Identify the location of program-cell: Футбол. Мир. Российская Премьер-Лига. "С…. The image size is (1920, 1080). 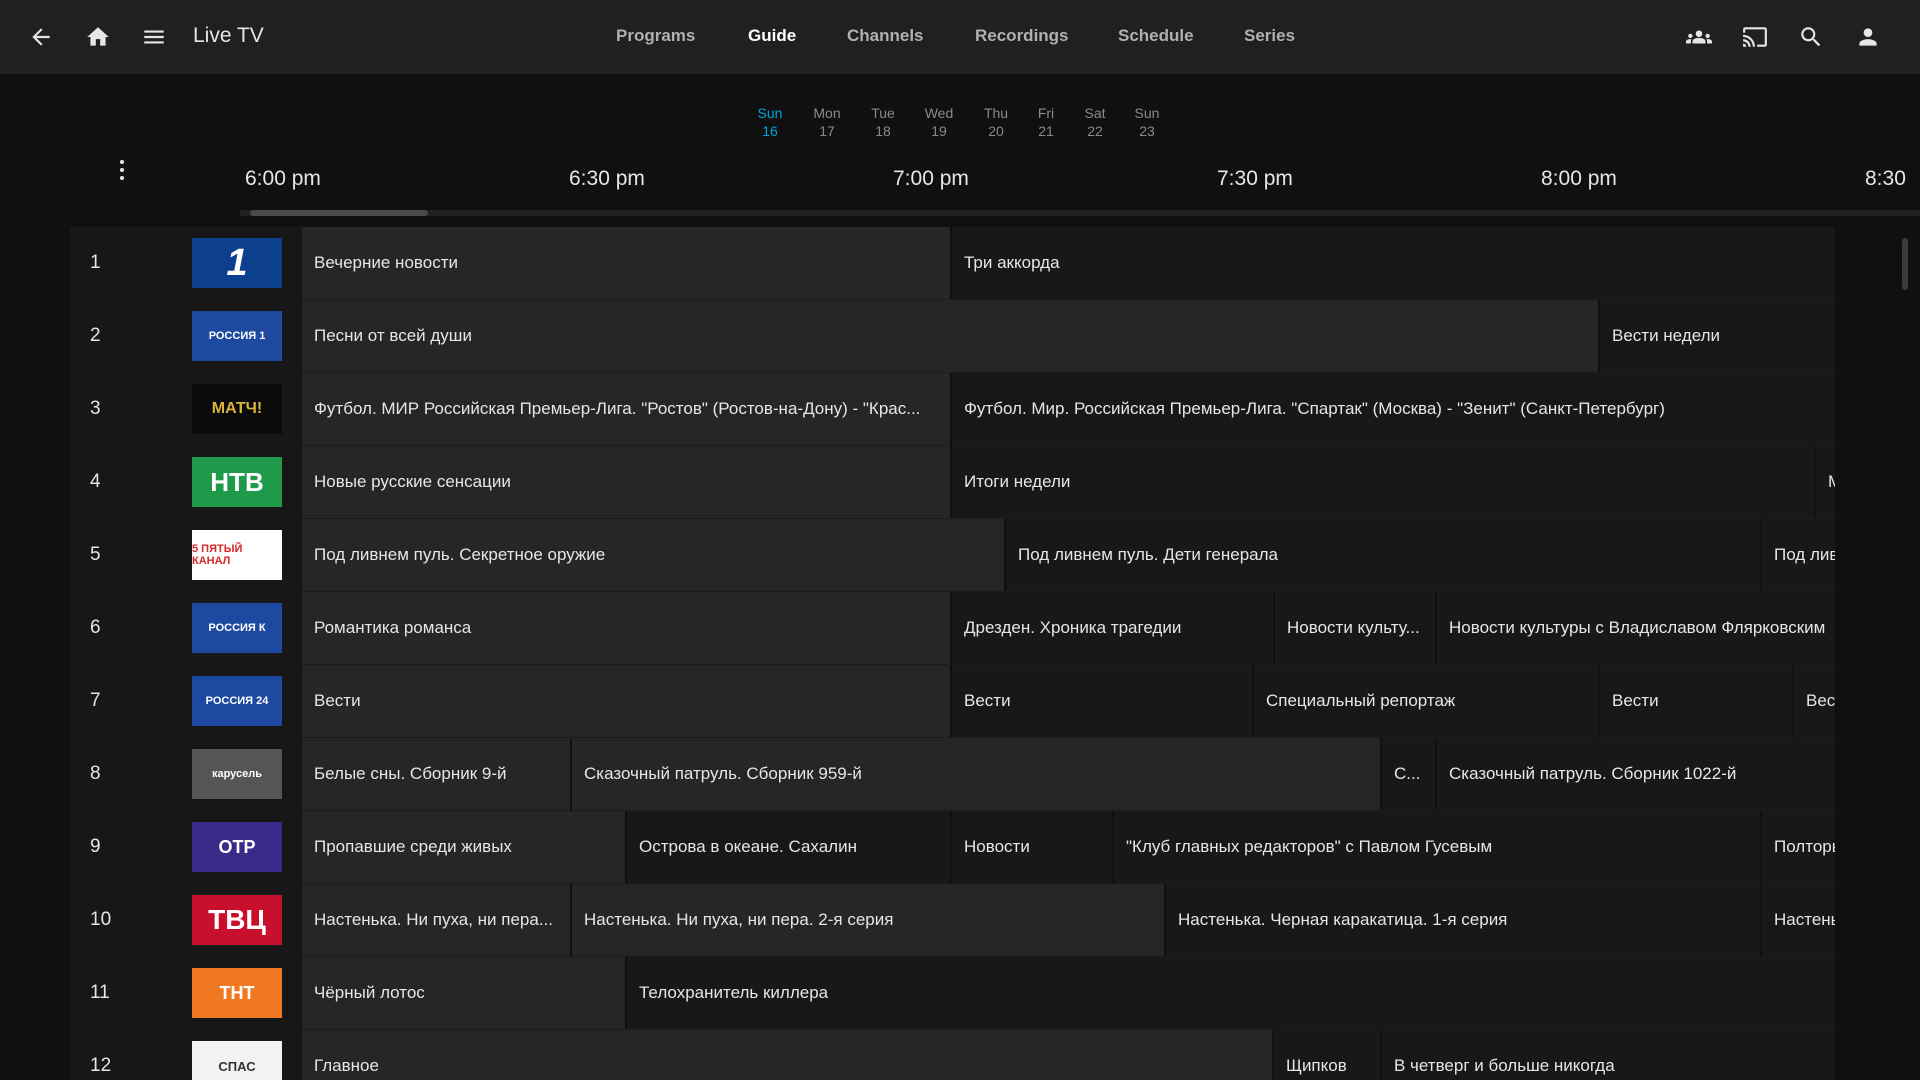
(1394, 409).